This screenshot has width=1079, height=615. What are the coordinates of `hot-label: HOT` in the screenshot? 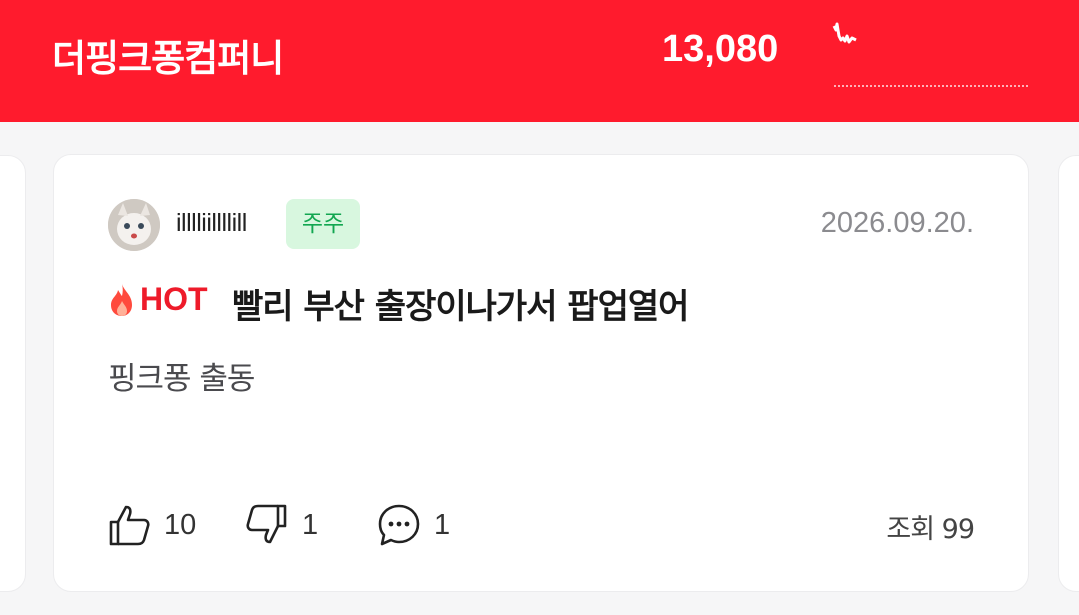 It's located at (174, 299).